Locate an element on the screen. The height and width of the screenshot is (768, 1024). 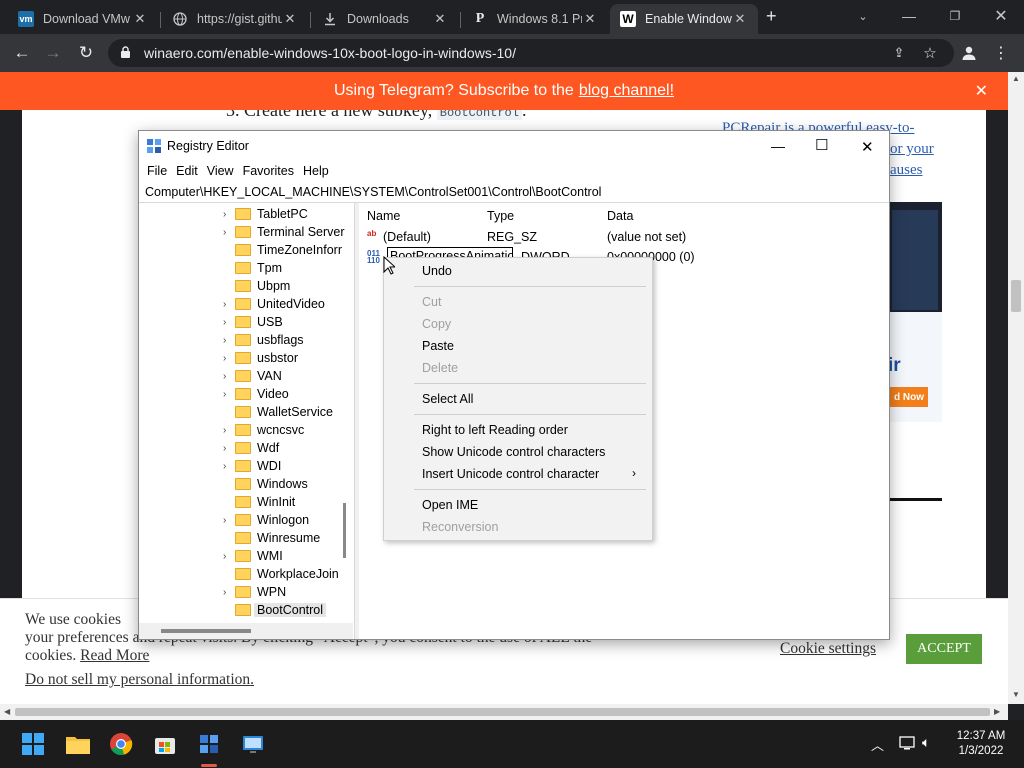
accept-button: ACCEPT is located at coordinates (944, 649).